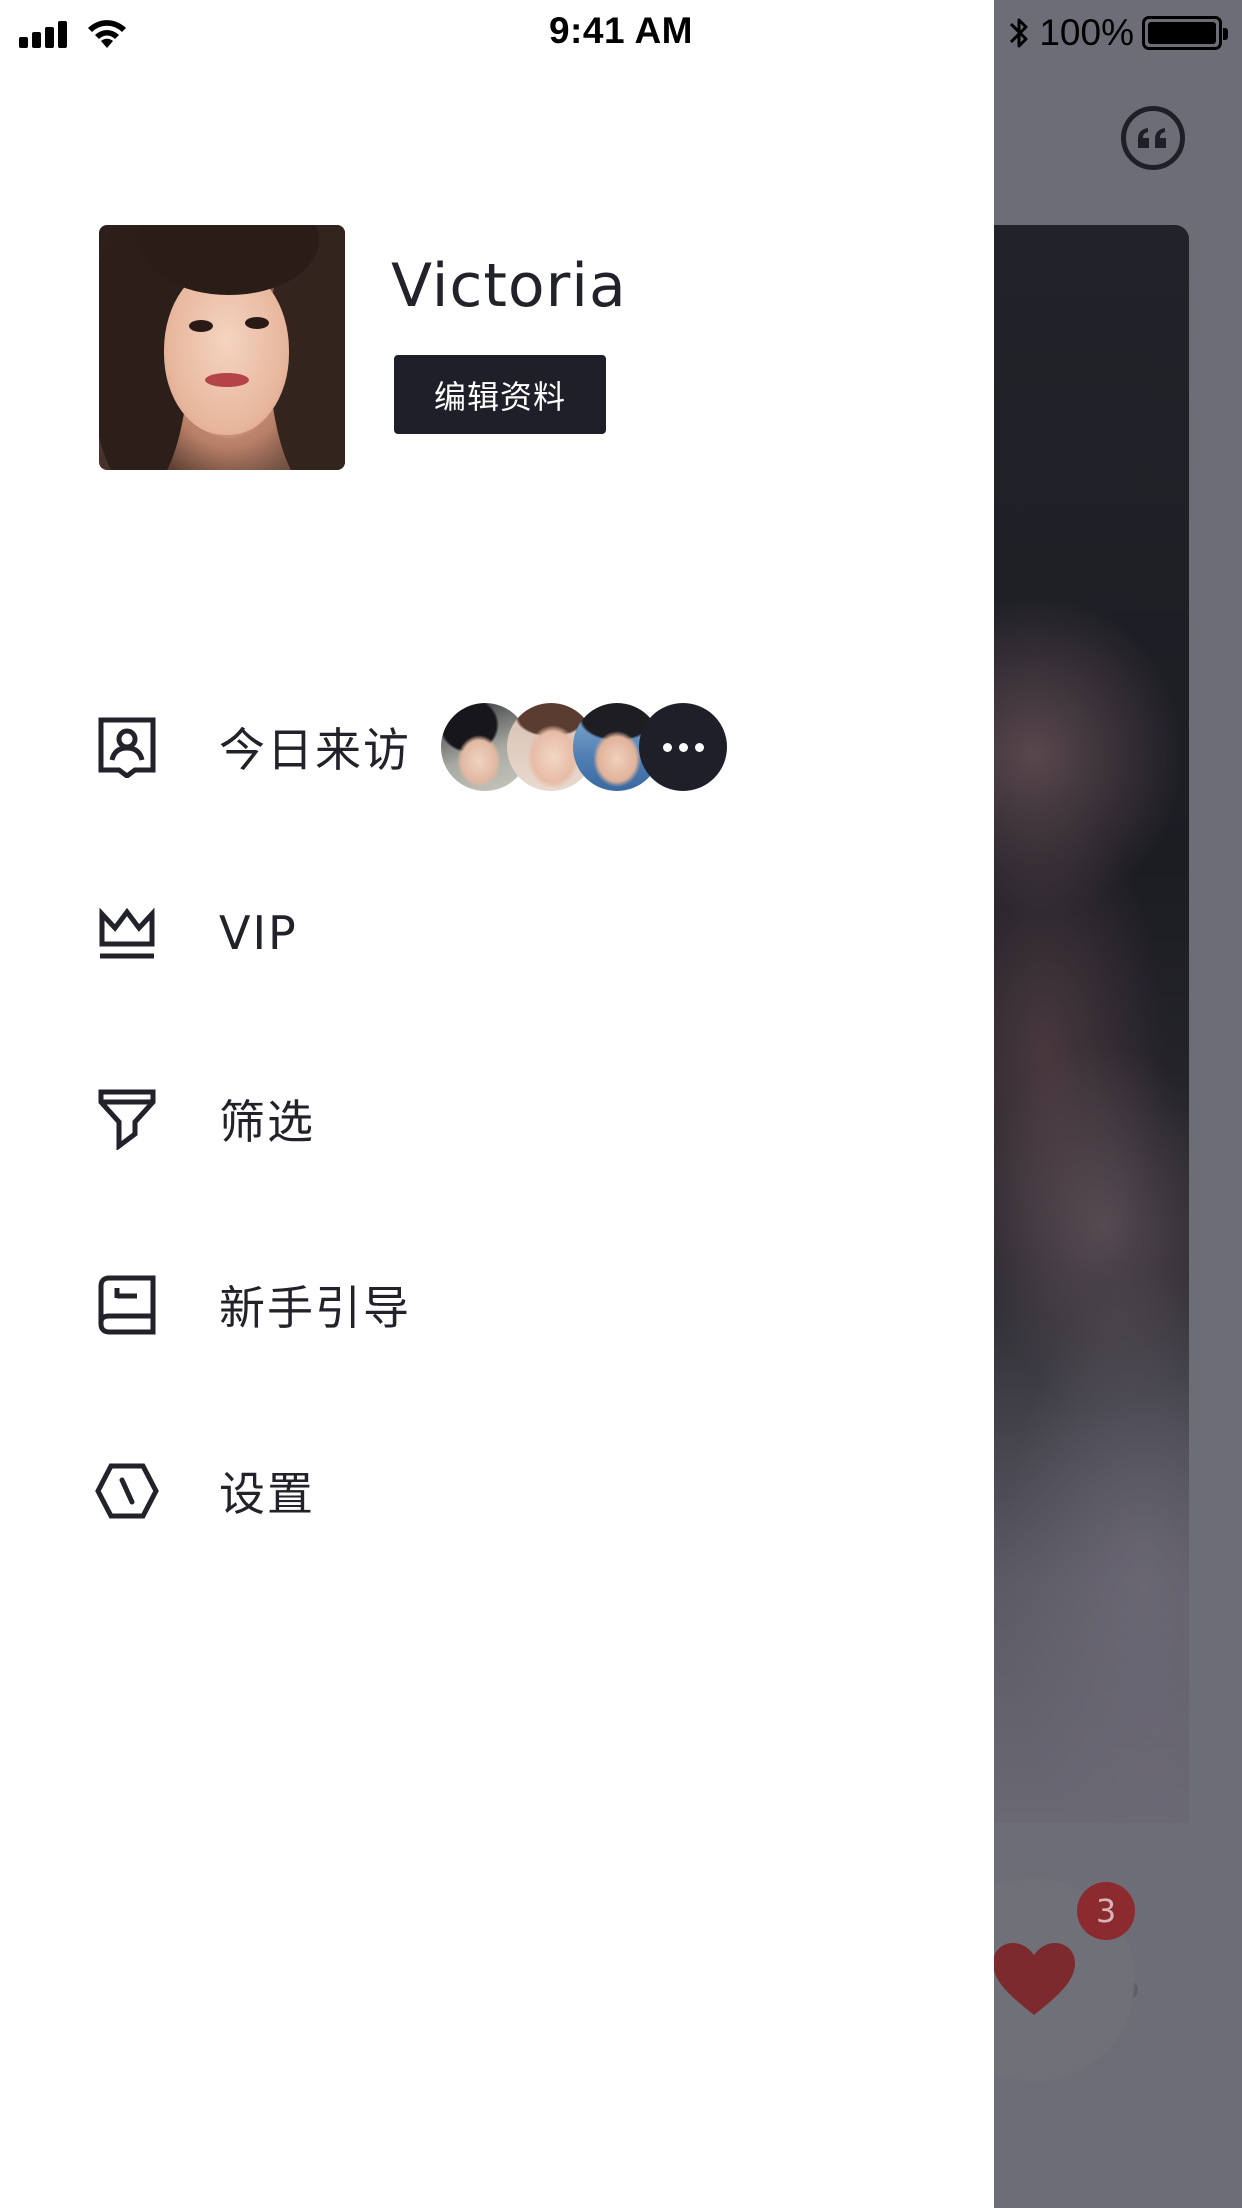 This screenshot has height=2208, width=1242. What do you see at coordinates (258, 933) in the screenshot?
I see `menu-item-label: VIP` at bounding box center [258, 933].